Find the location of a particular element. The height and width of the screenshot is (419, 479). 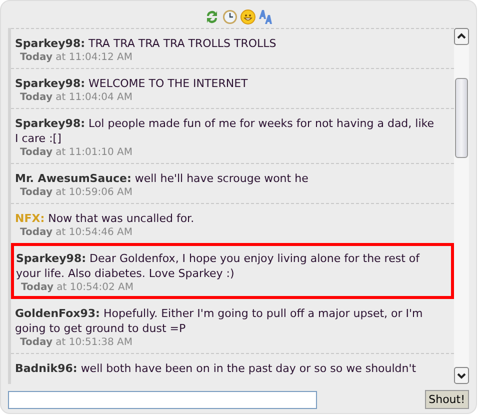

timestamp: Today at 10:51:38 AM is located at coordinates (76, 342).